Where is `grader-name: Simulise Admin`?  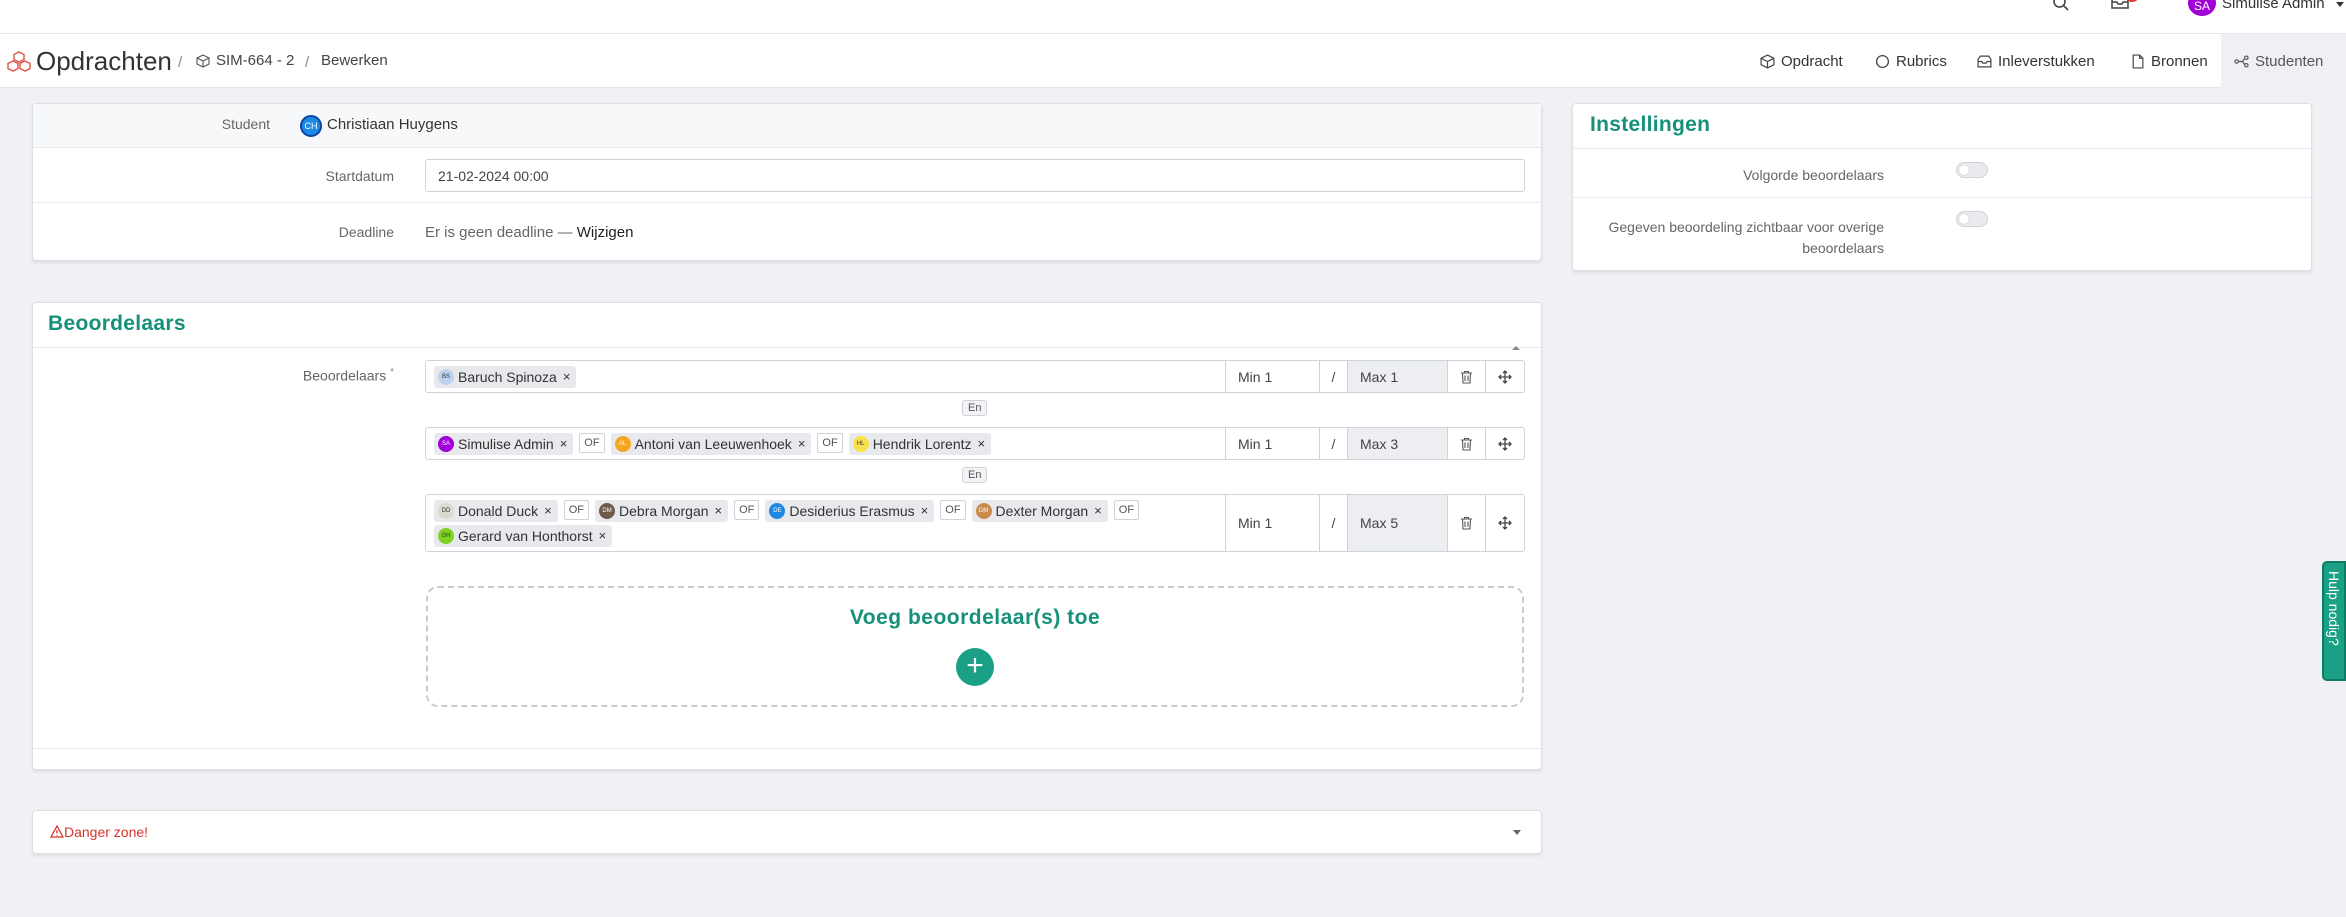 grader-name: Simulise Admin is located at coordinates (506, 443).